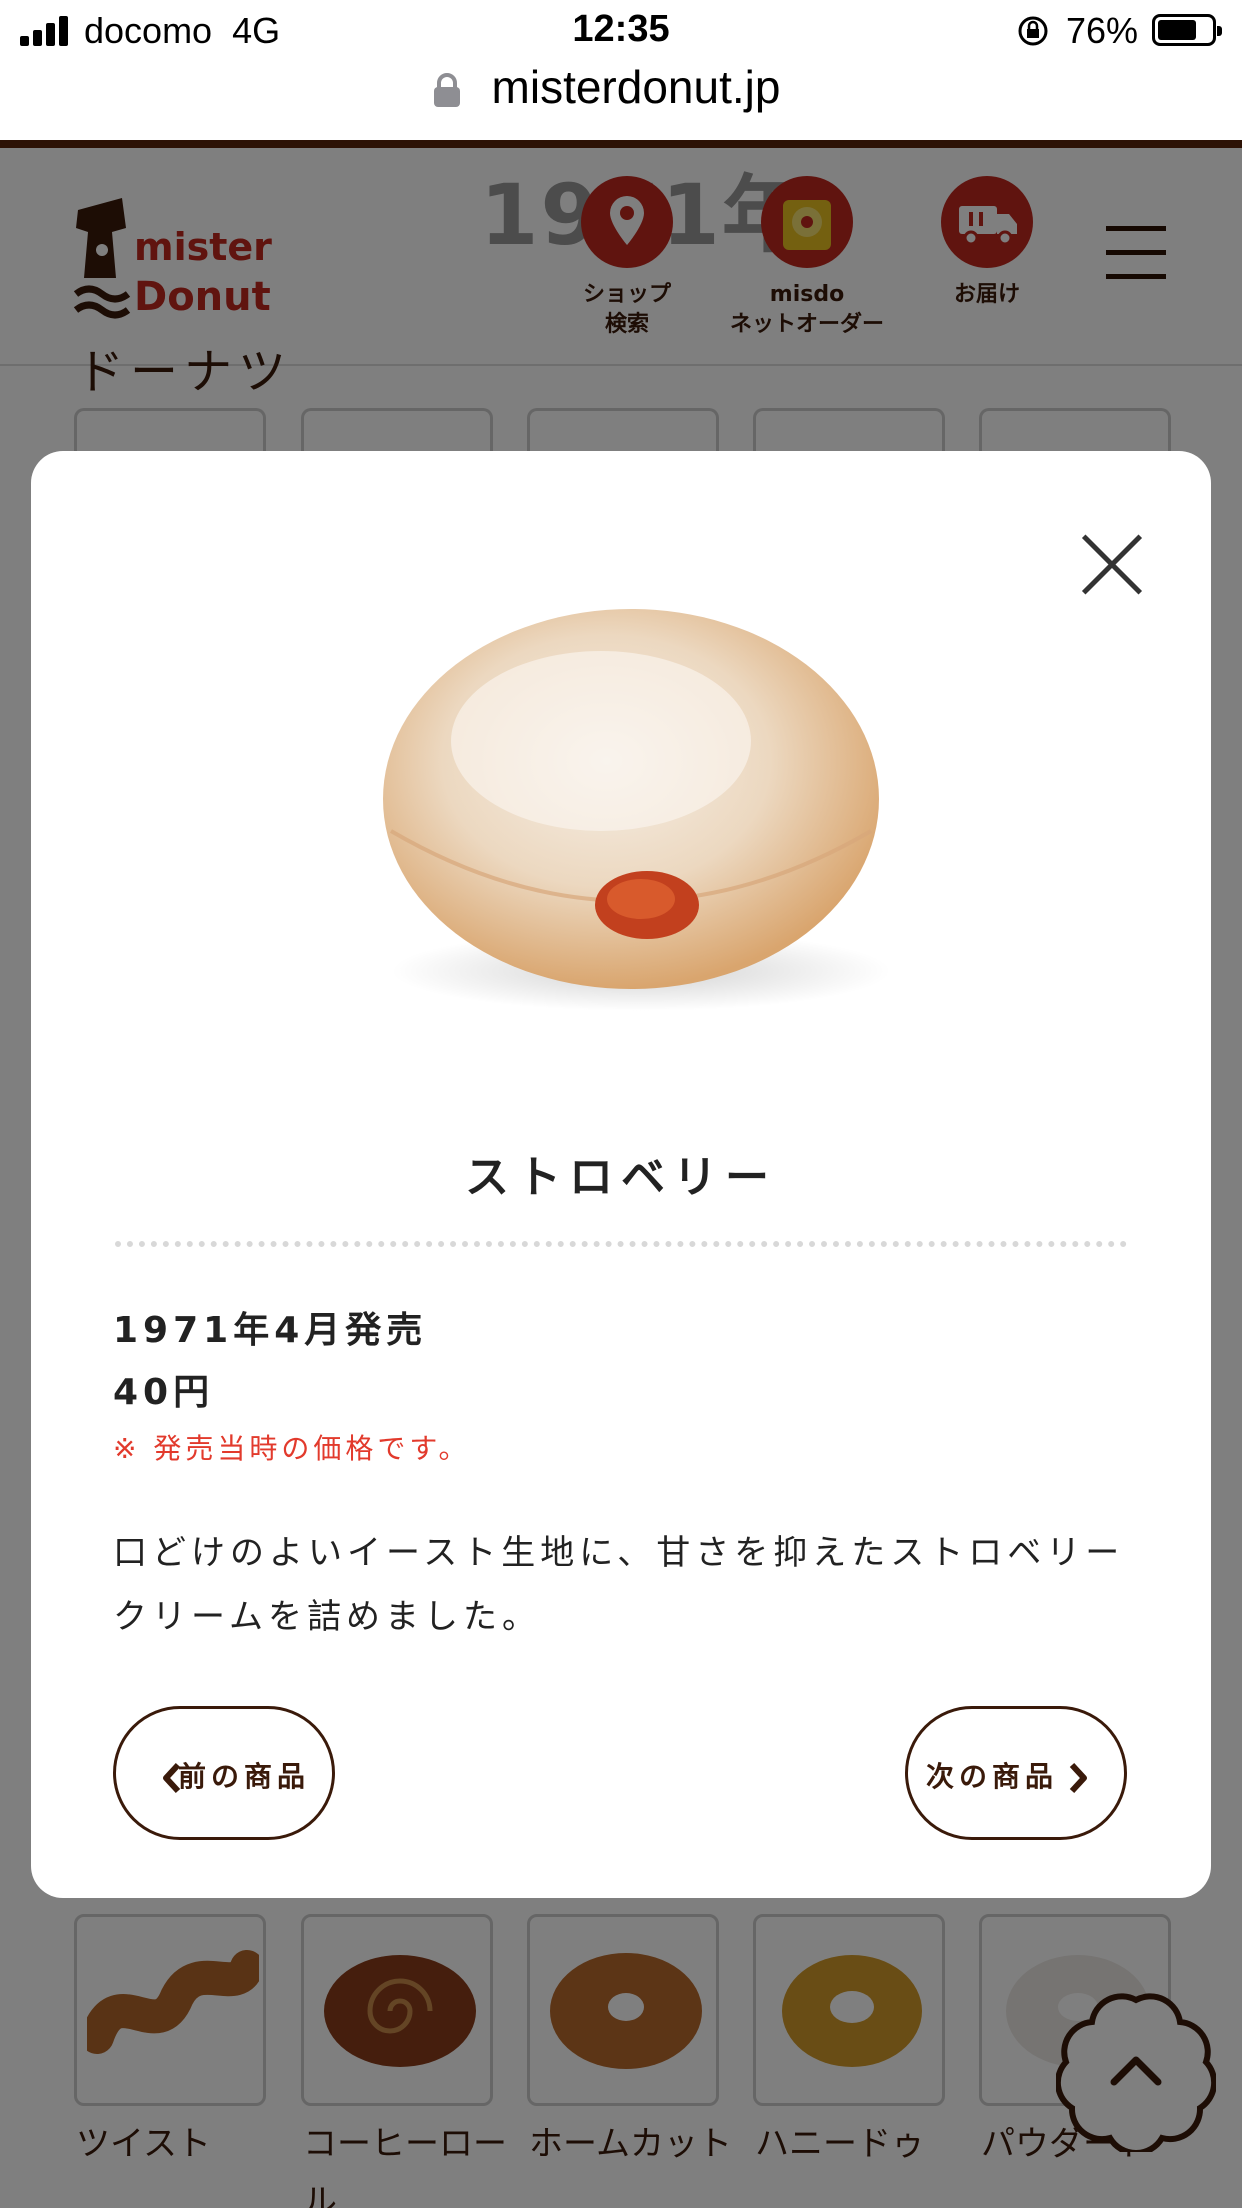 The width and height of the screenshot is (1242, 2208). What do you see at coordinates (164, 1392) in the screenshot?
I see `price: 40円` at bounding box center [164, 1392].